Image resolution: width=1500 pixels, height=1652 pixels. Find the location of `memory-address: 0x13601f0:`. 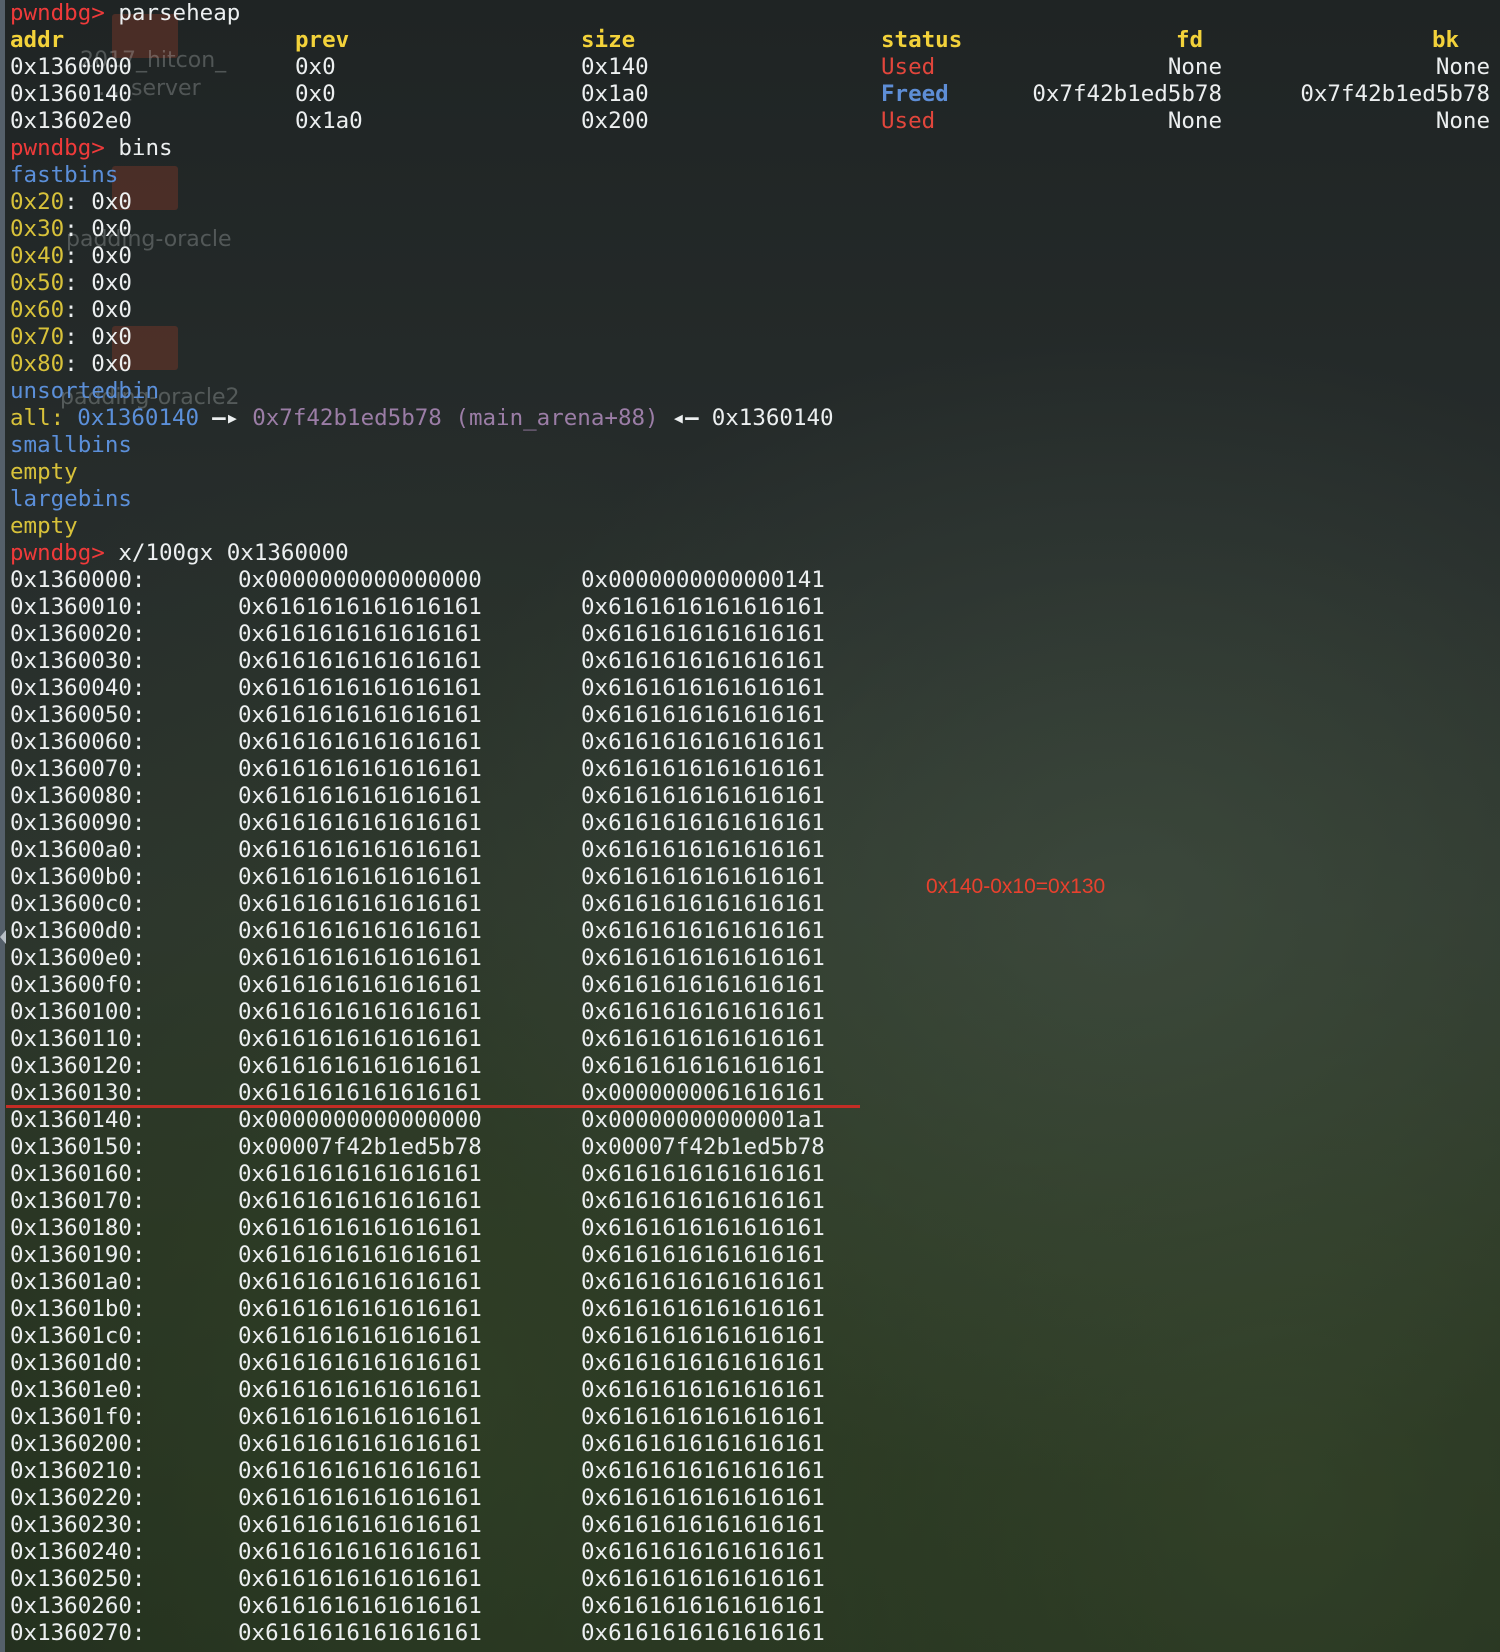

memory-address: 0x13601f0: is located at coordinates (78, 1417).